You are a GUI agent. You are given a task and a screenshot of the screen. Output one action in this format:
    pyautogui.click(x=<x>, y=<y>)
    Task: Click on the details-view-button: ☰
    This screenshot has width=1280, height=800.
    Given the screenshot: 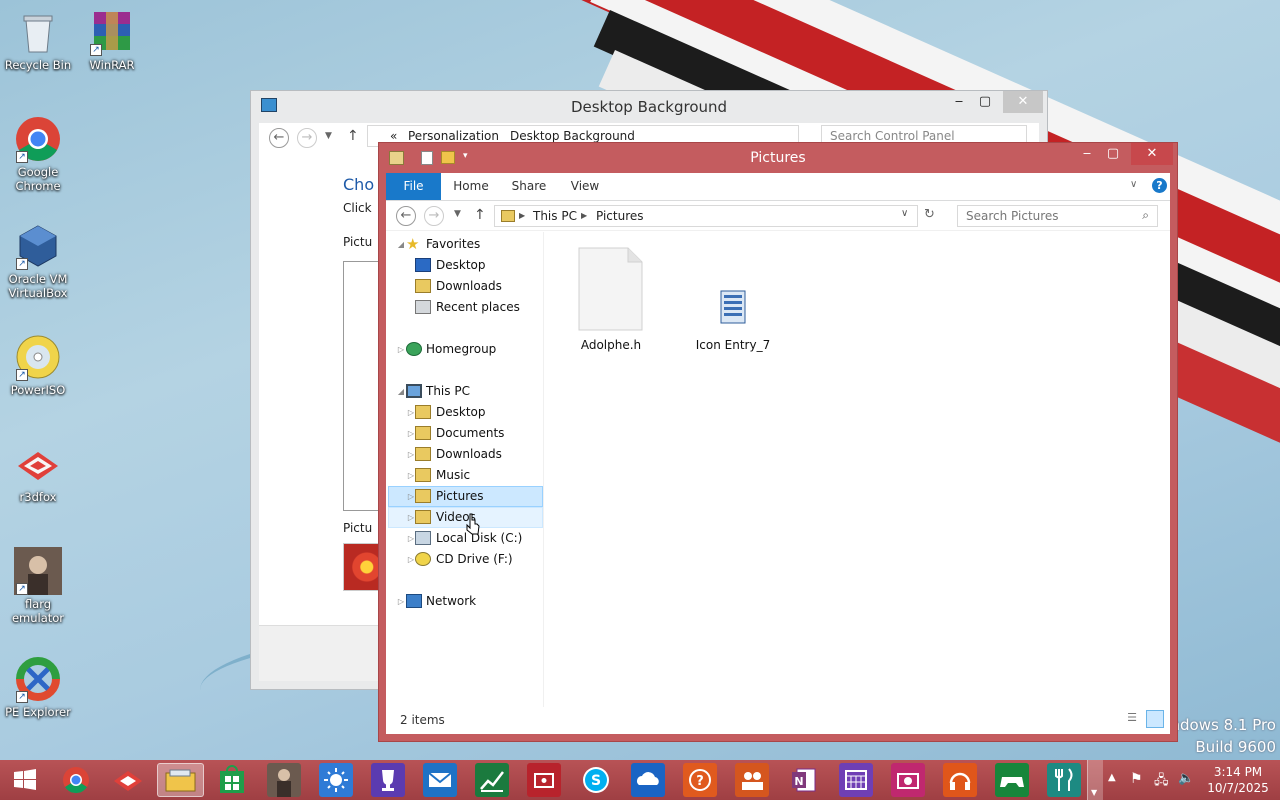 What is the action you would take?
    pyautogui.click(x=1132, y=719)
    